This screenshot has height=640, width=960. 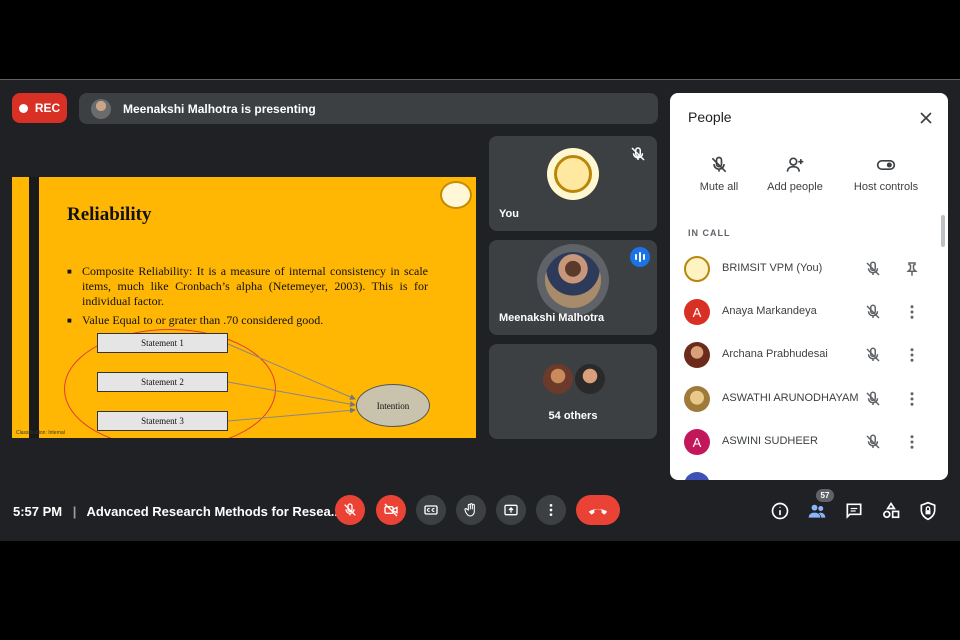 I want to click on recording-badge: REC, so click(x=39, y=108).